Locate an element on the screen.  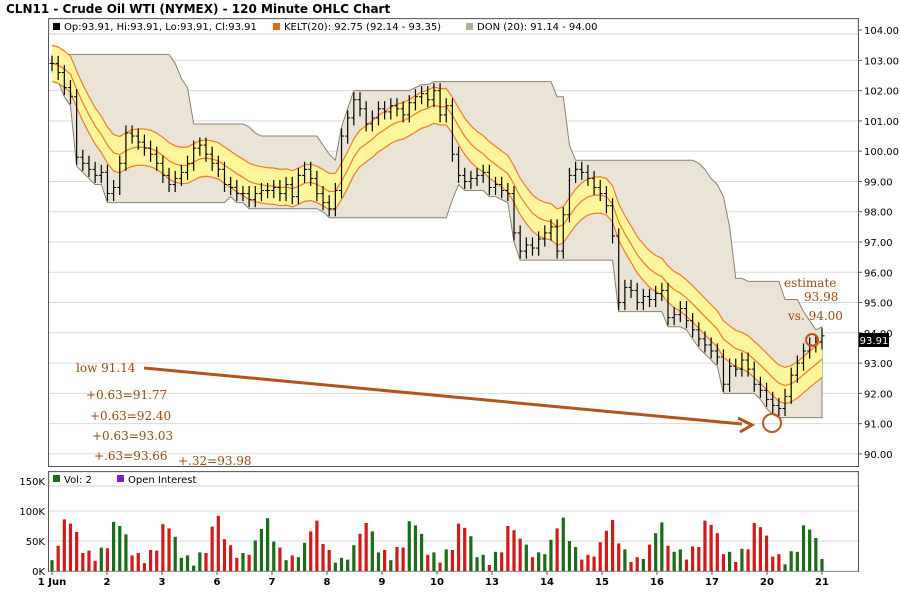
last-price-label: 93.91 is located at coordinates (874, 341).